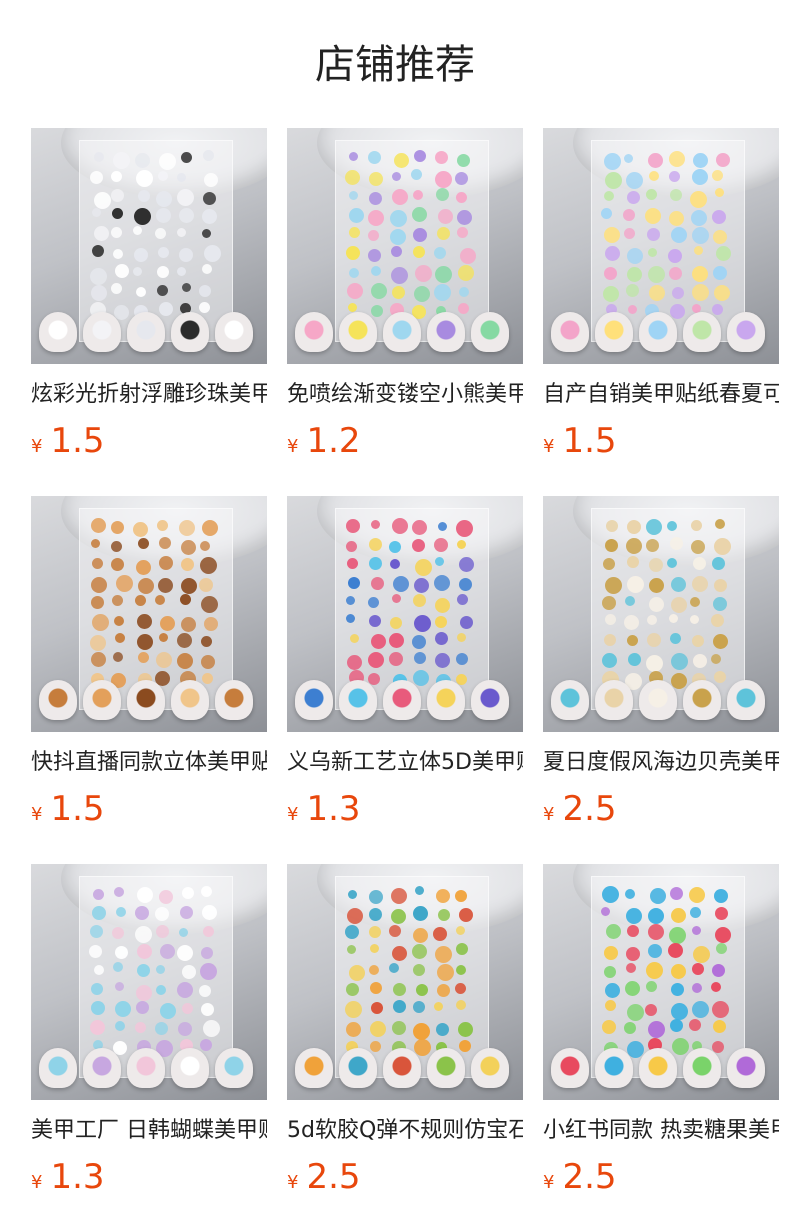 The image size is (790, 1232). I want to click on product-card: 免喷绘渐变镂空小熊美甲贴纸 ¥1.2, so click(405, 297).